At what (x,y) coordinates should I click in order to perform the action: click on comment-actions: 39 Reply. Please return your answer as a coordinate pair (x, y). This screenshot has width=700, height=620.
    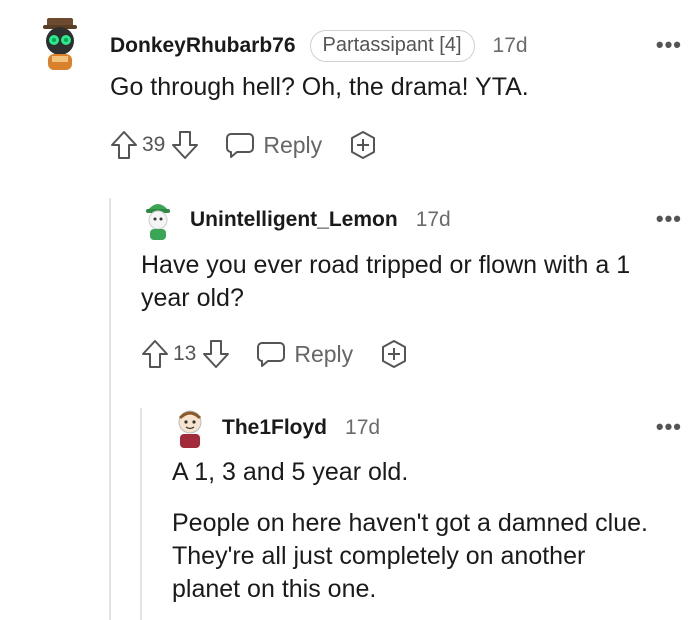
    Looking at the image, I should click on (244, 145).